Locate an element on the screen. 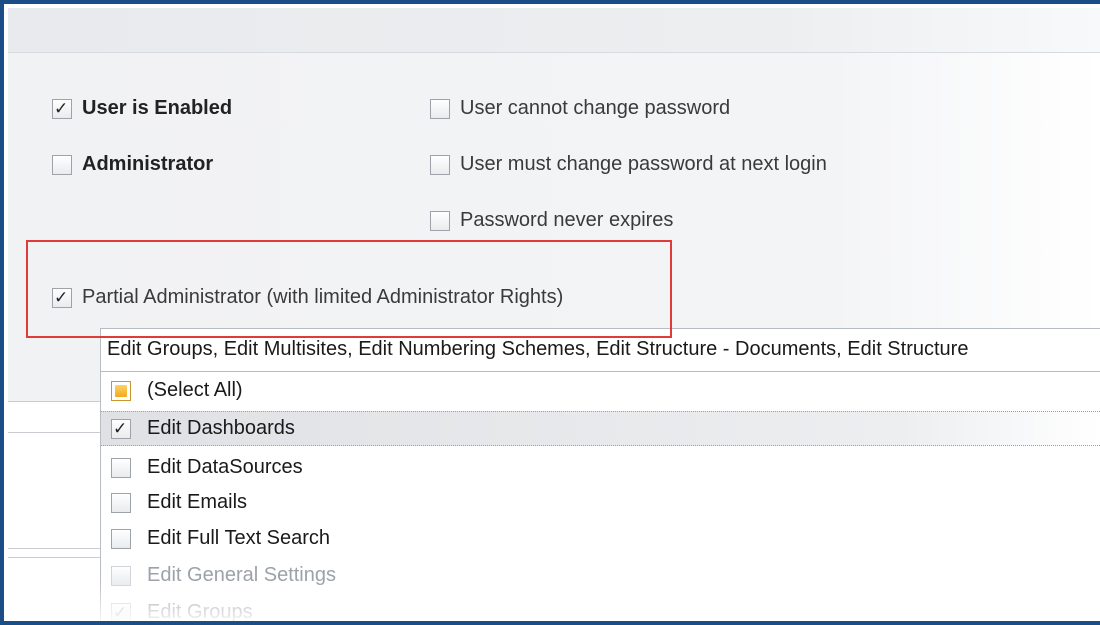 The width and height of the screenshot is (1100, 625). user-must-change-password-label: User must change password at next login is located at coordinates (643, 164).